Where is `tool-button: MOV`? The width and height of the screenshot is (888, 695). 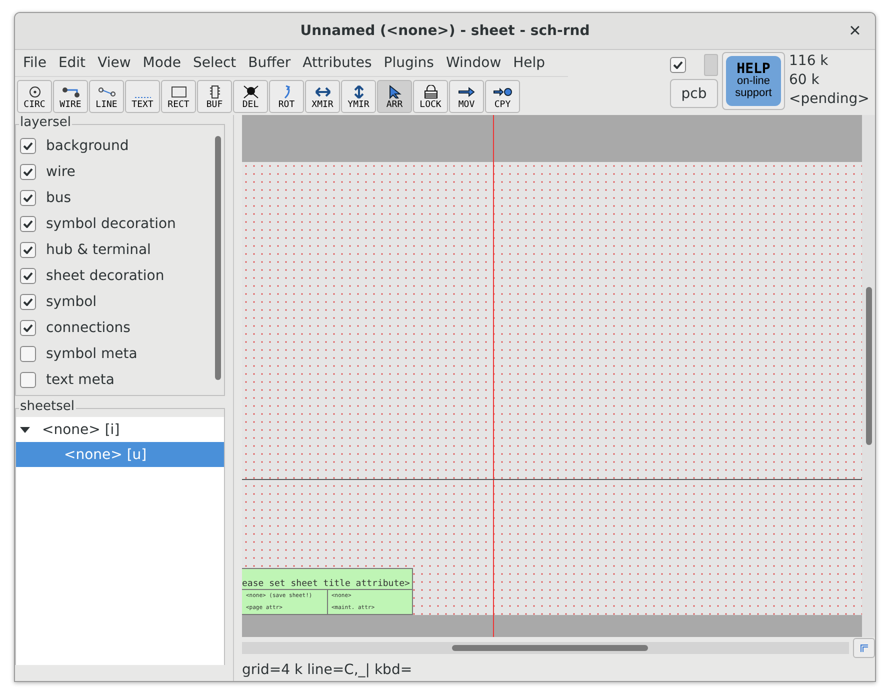 tool-button: MOV is located at coordinates (466, 96).